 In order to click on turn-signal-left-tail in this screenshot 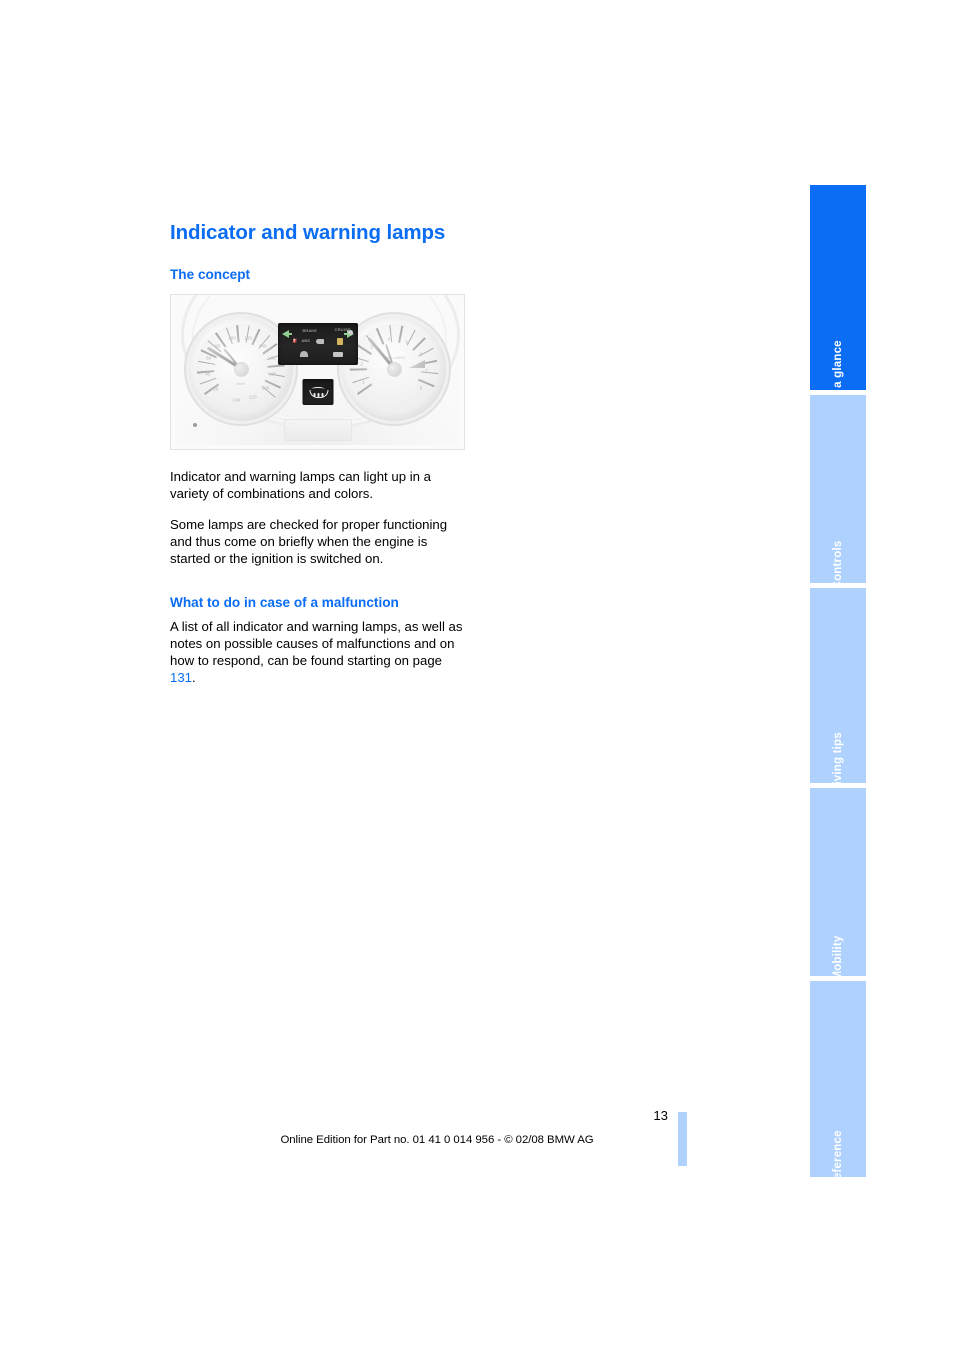, I will do `click(289, 334)`.